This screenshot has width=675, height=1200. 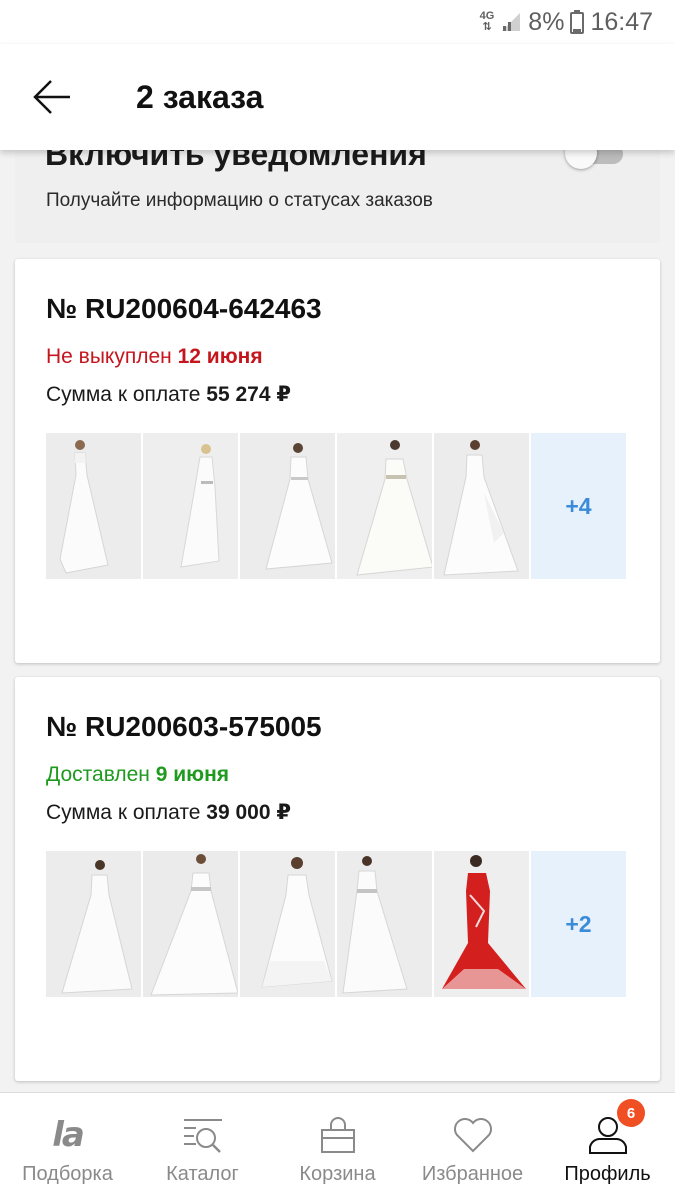 What do you see at coordinates (203, 1135) in the screenshot?
I see `catalog-search-icon` at bounding box center [203, 1135].